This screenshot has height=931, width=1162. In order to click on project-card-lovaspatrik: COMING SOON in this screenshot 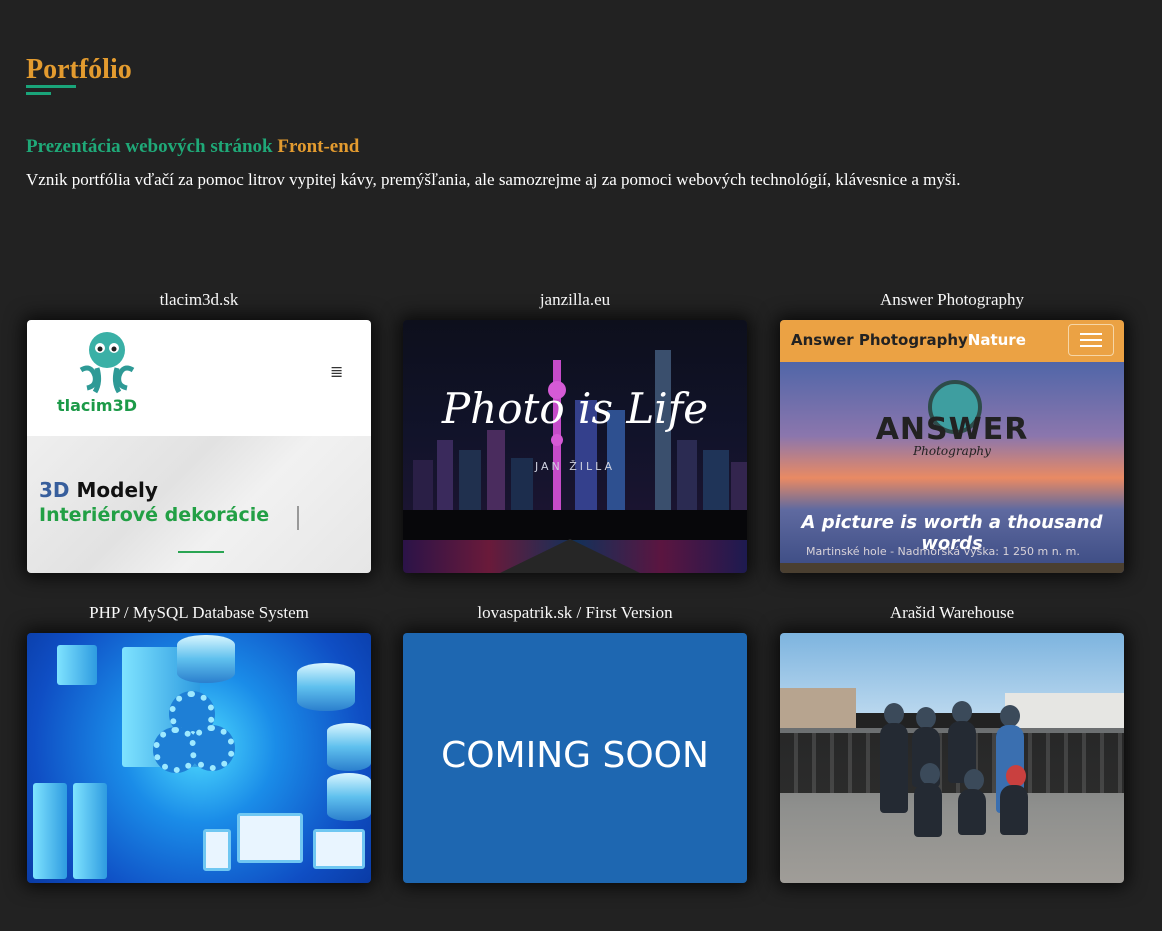, I will do `click(575, 758)`.